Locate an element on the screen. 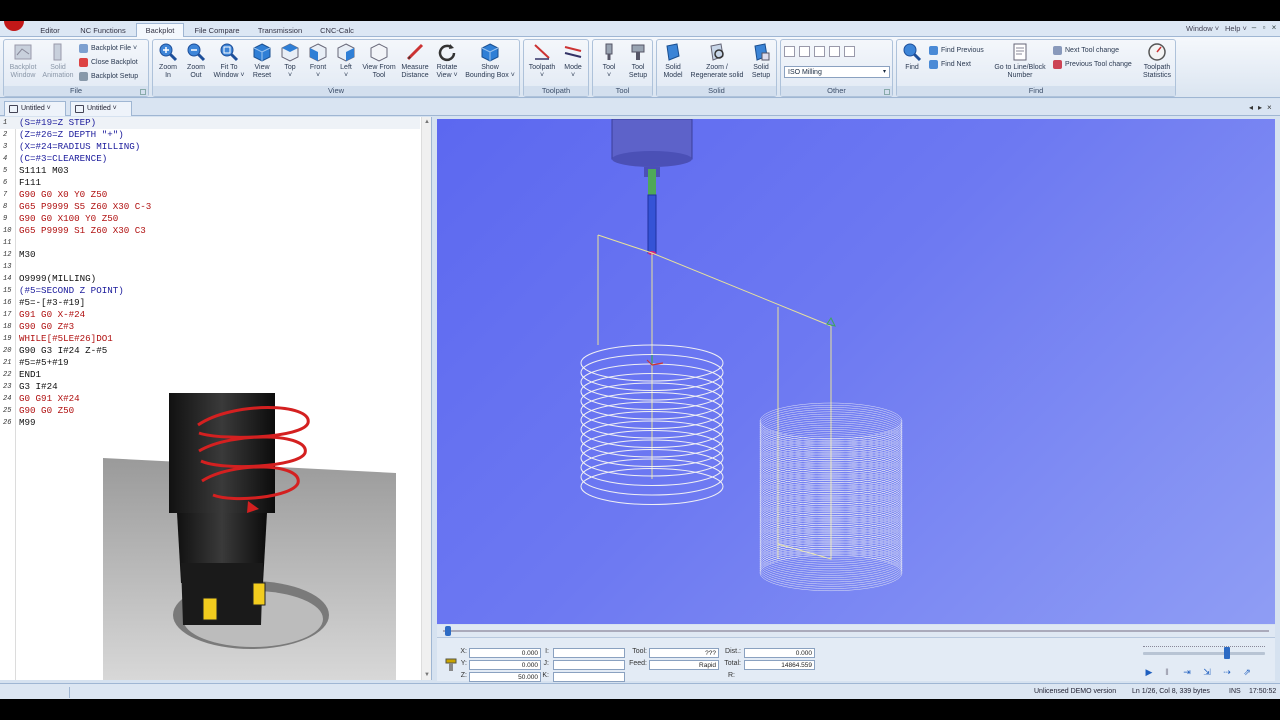 The height and width of the screenshot is (720, 1280). tab-file-compare: File Compare is located at coordinates (217, 30).